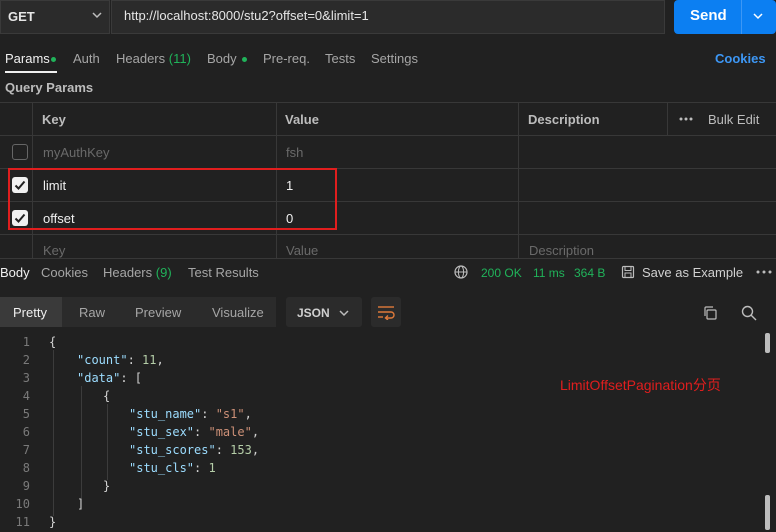 This screenshot has height=532, width=776. What do you see at coordinates (102, 360) in the screenshot?
I see `json-key: "count"` at bounding box center [102, 360].